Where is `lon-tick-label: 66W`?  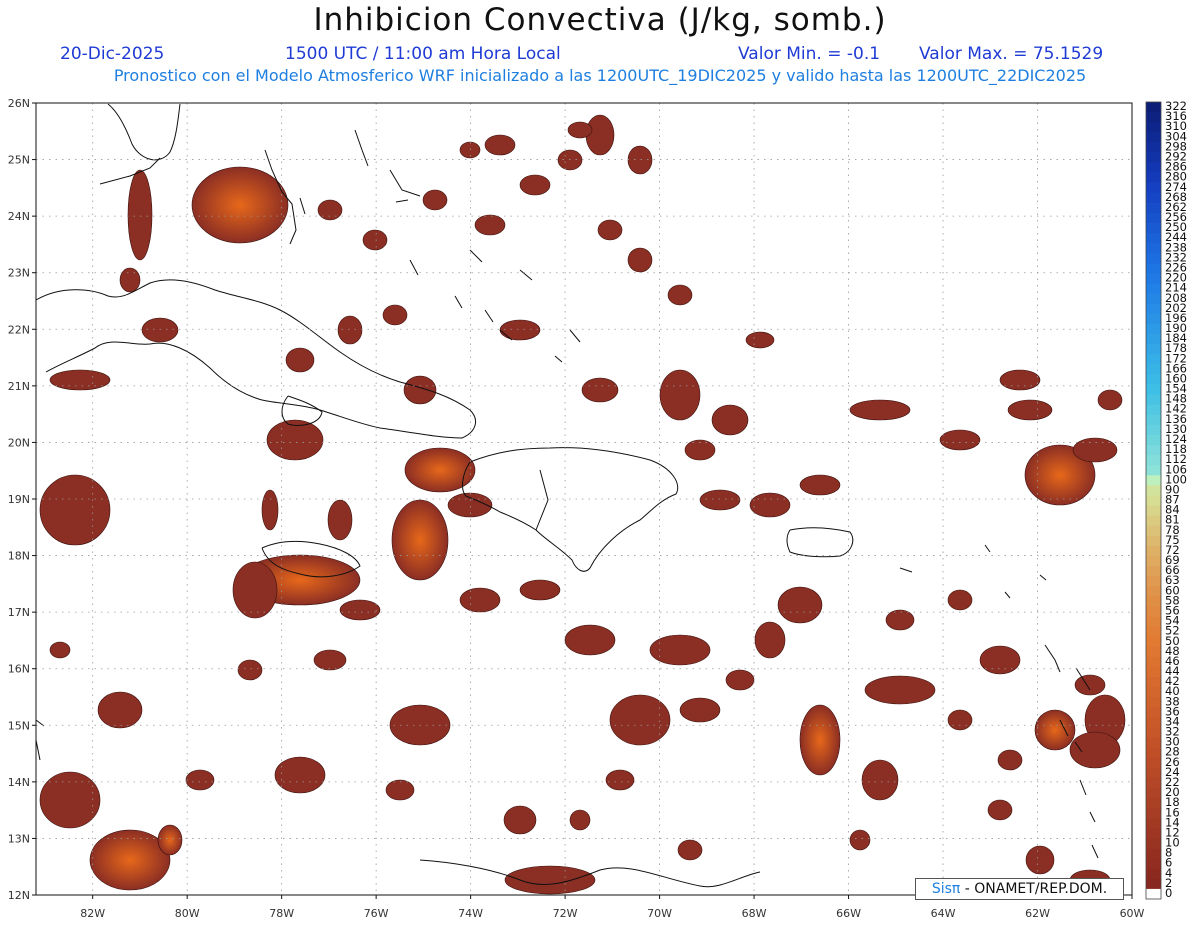
lon-tick-label: 66W is located at coordinates (848, 913).